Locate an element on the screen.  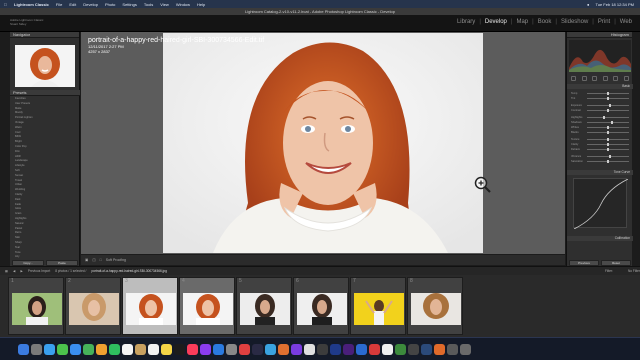
module-slideshow: Slideshow is located at coordinates (574, 22).